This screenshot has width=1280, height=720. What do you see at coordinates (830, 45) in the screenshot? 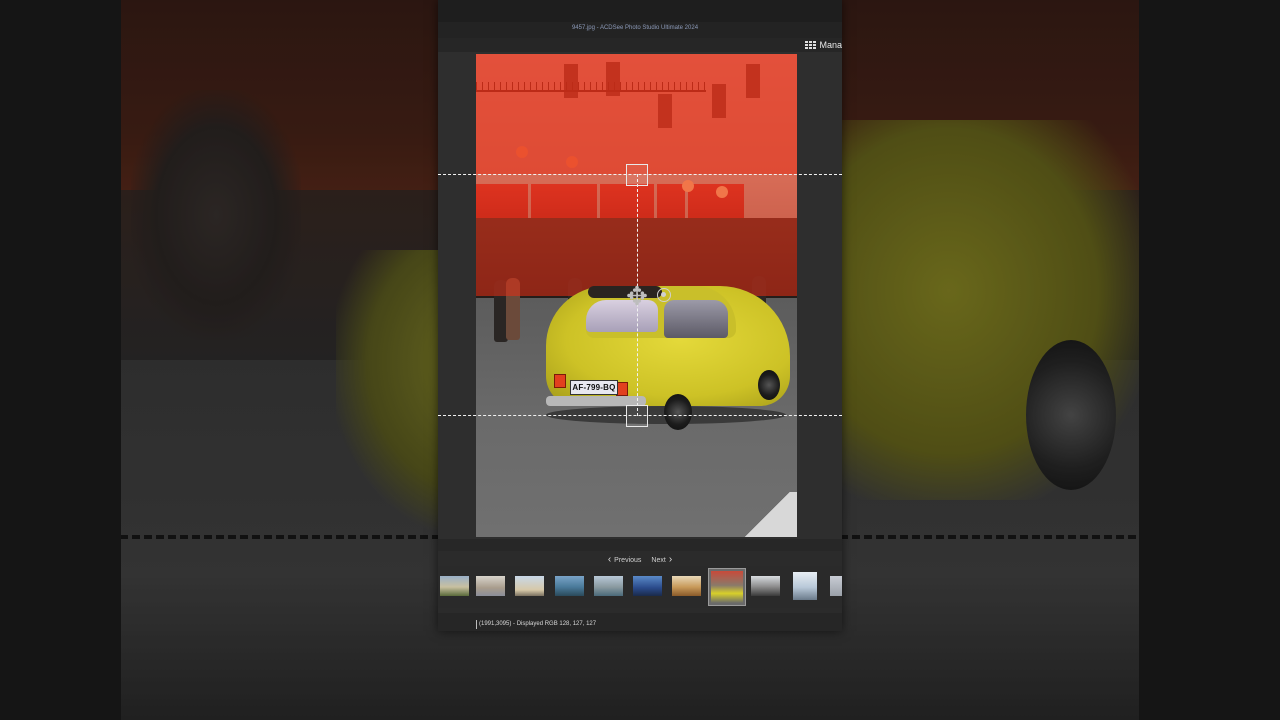
I see `manage-tab-label: Mana` at bounding box center [830, 45].